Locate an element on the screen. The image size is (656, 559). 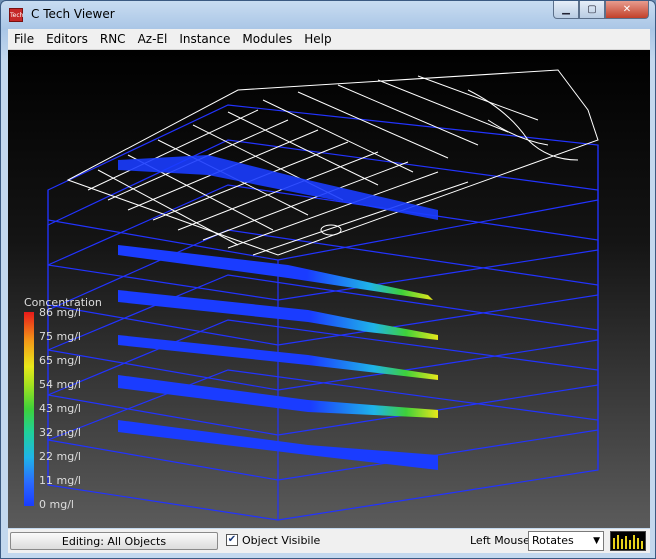
object-visible-checkbox: ✔ is located at coordinates (232, 540).